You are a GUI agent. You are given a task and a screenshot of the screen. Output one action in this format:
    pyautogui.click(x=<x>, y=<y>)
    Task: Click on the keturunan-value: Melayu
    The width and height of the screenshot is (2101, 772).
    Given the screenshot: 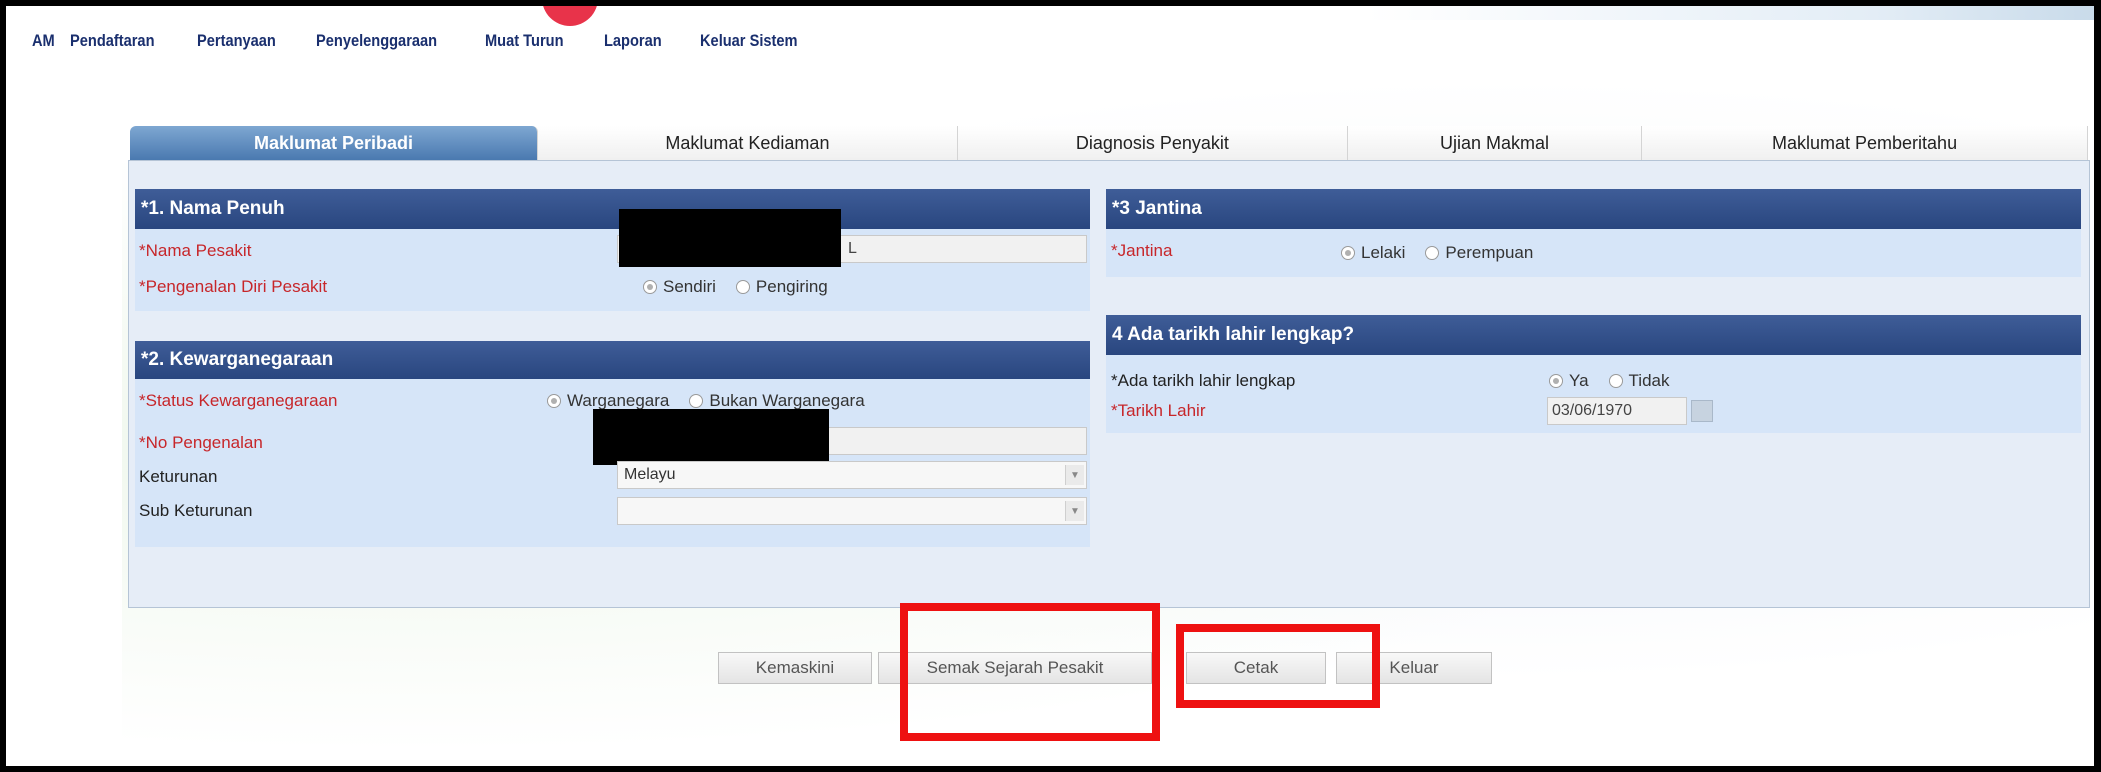 What is the action you would take?
    pyautogui.click(x=650, y=474)
    